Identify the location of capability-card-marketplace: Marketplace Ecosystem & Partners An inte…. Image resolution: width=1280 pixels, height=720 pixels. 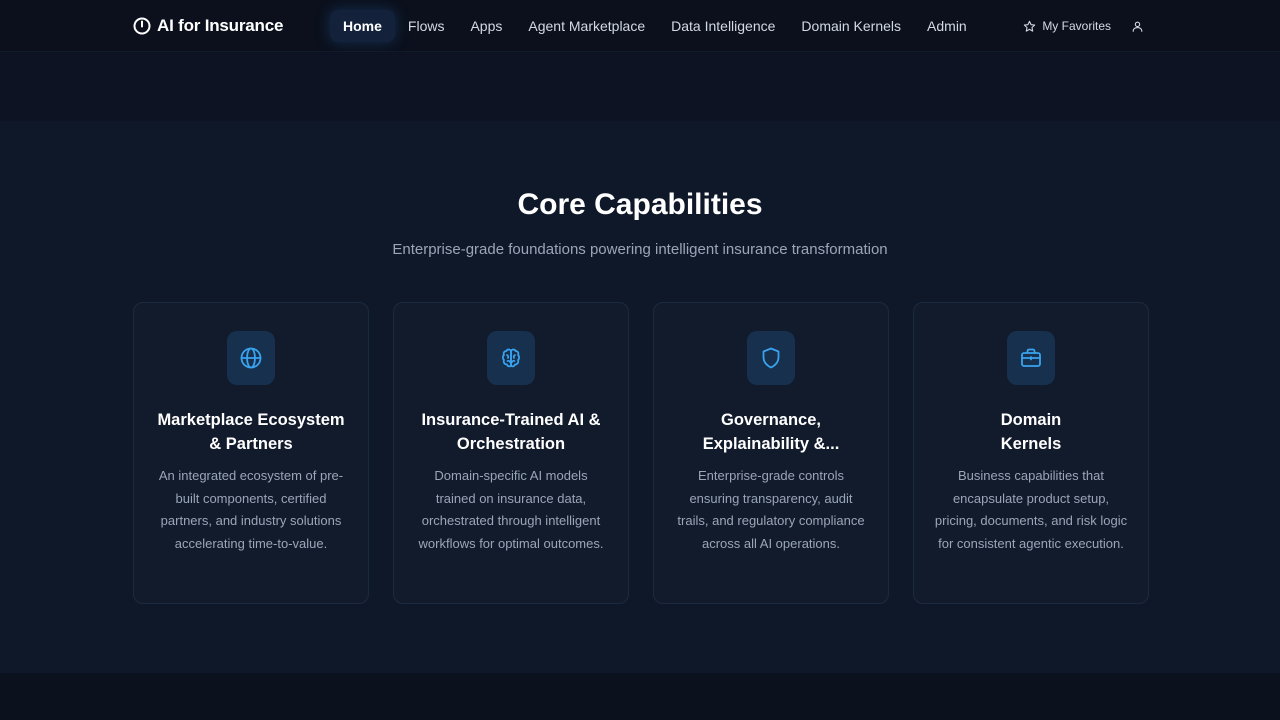
(251, 453).